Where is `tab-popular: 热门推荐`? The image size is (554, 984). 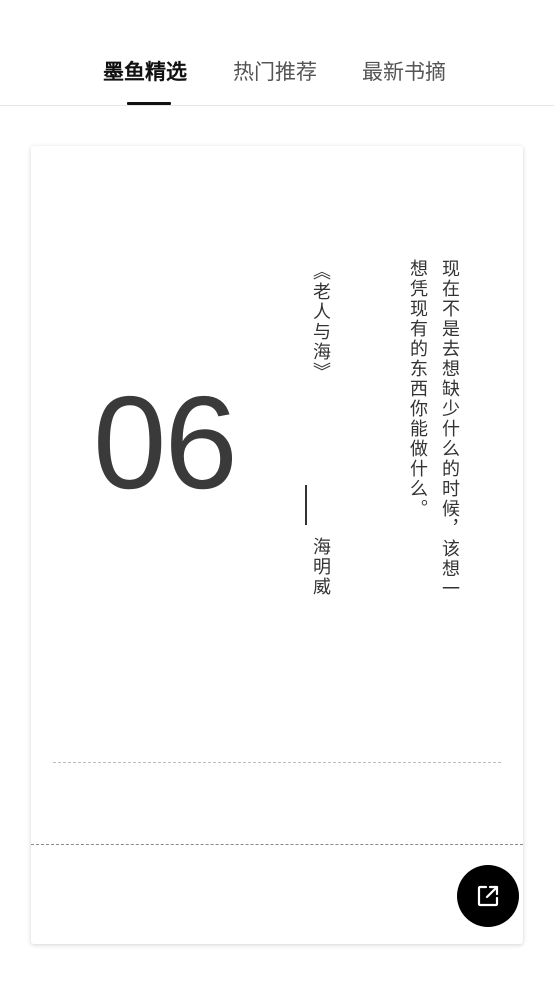
tab-popular: 热门推荐 is located at coordinates (275, 72).